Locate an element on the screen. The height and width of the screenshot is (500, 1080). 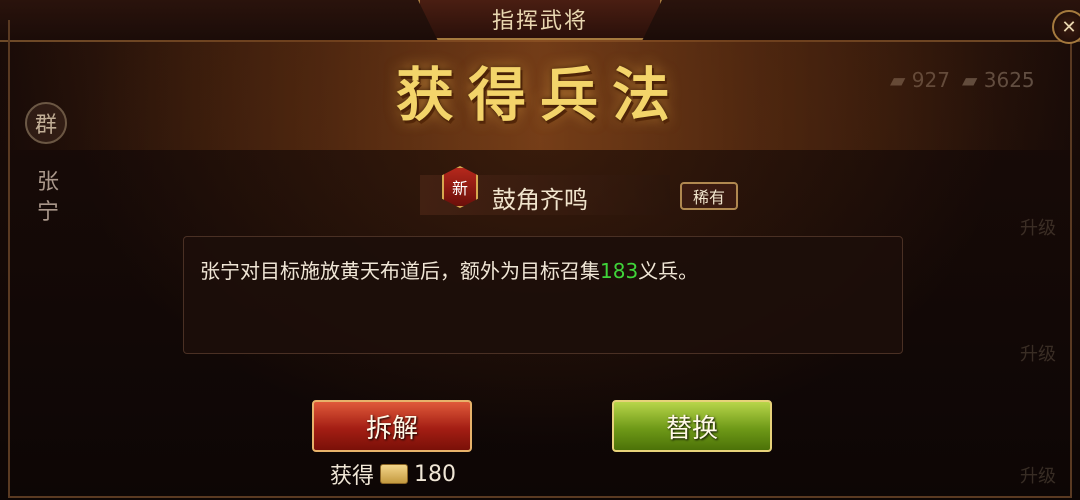
description-prefix: 张宁对目标施放黄天布道后，额外为目标召集 is located at coordinates (400, 271).